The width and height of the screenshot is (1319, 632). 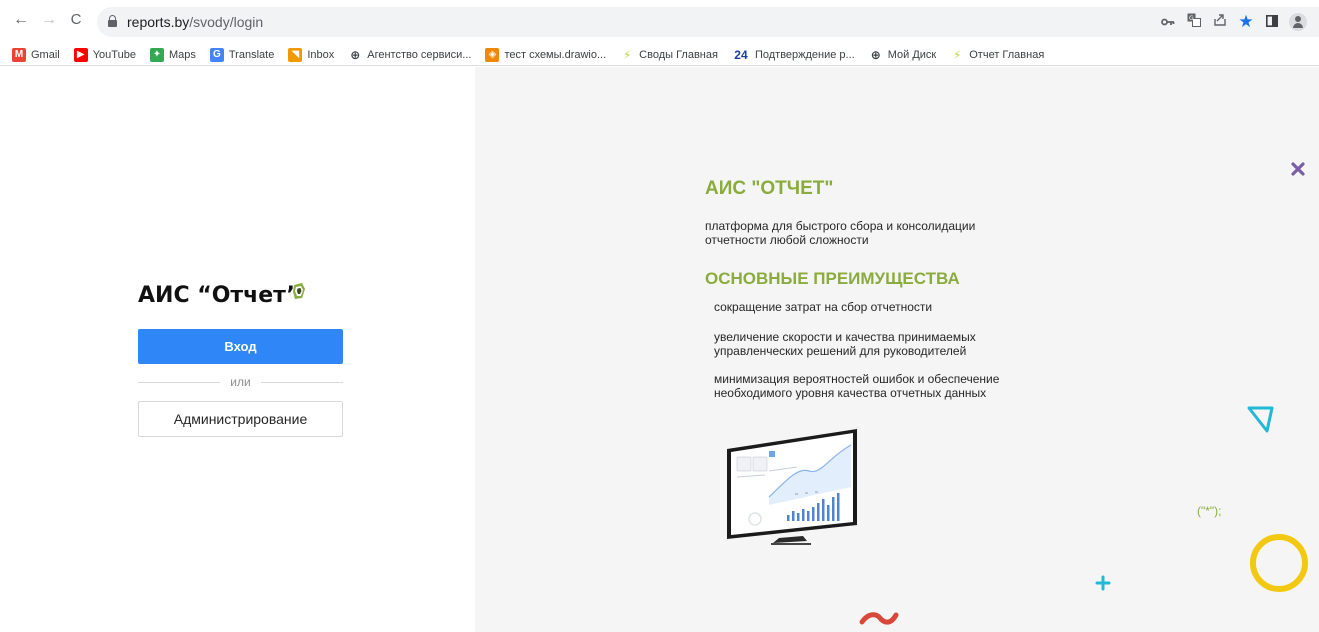 I want to click on side-panel-icon, so click(x=1272, y=22).